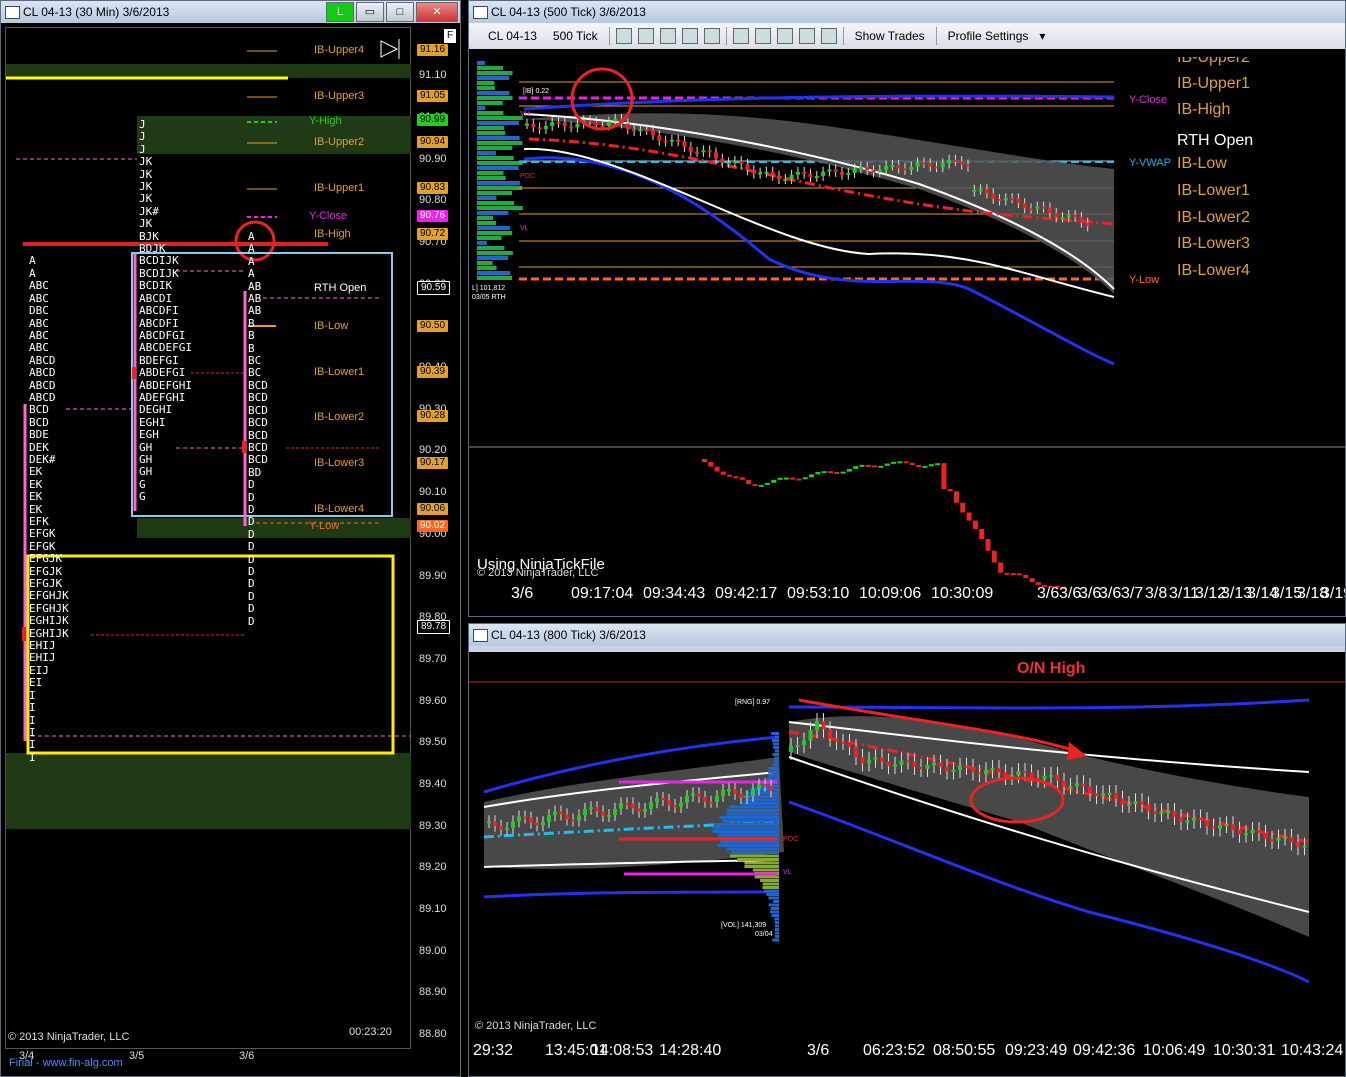 This screenshot has height=1077, width=1346. What do you see at coordinates (136, 1056) in the screenshot?
I see `left-date-2: 3/5` at bounding box center [136, 1056].